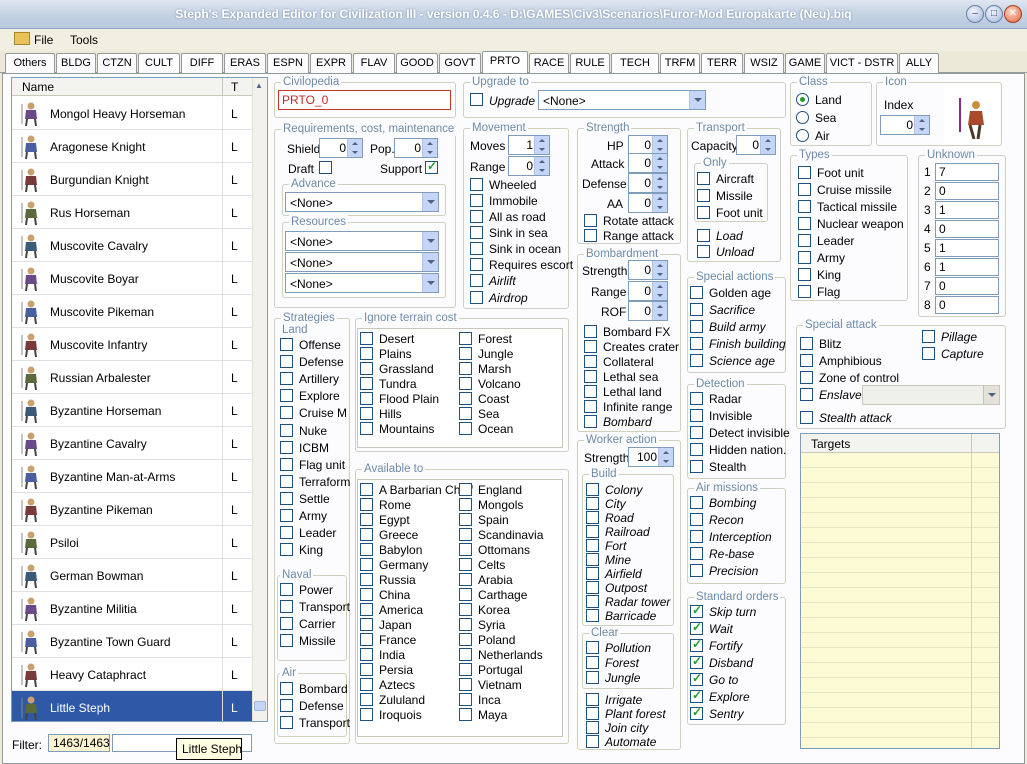 Image resolution: width=1027 pixels, height=764 pixels. I want to click on civ-babylon-checkbox, so click(366, 549).